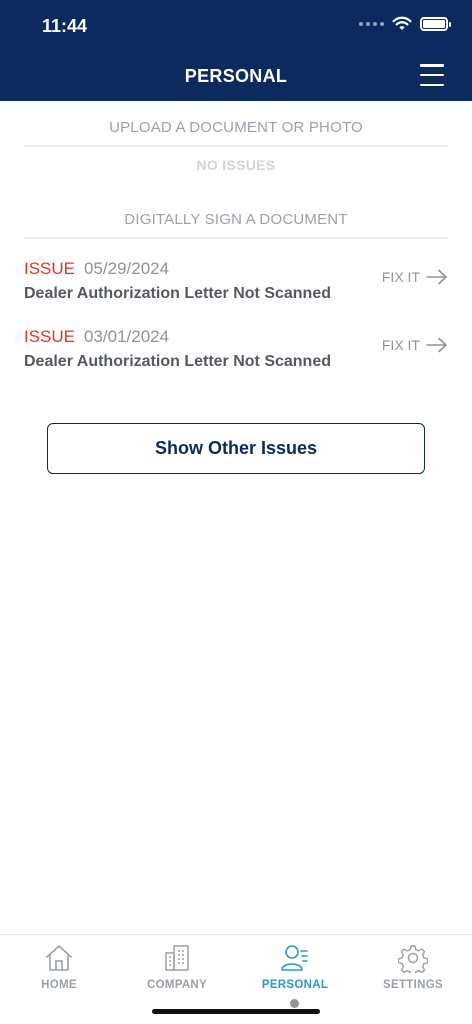 The height and width of the screenshot is (1024, 472). What do you see at coordinates (127, 336) in the screenshot?
I see `issue-date: 03/01/2024` at bounding box center [127, 336].